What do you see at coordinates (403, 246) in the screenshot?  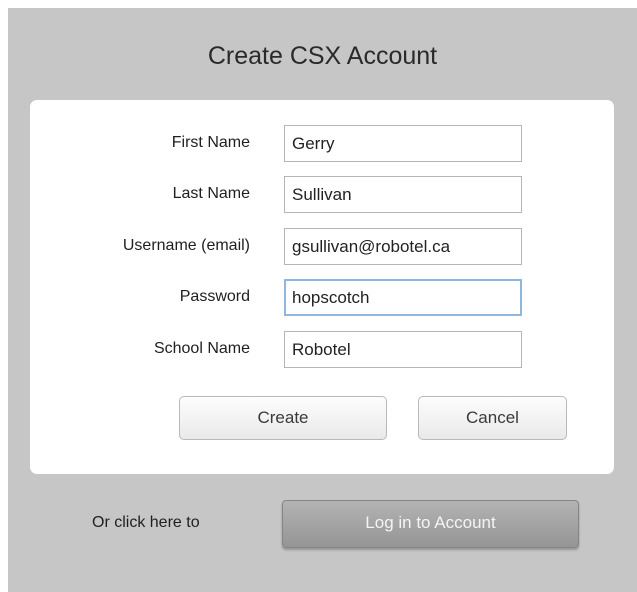 I see `username-email-field` at bounding box center [403, 246].